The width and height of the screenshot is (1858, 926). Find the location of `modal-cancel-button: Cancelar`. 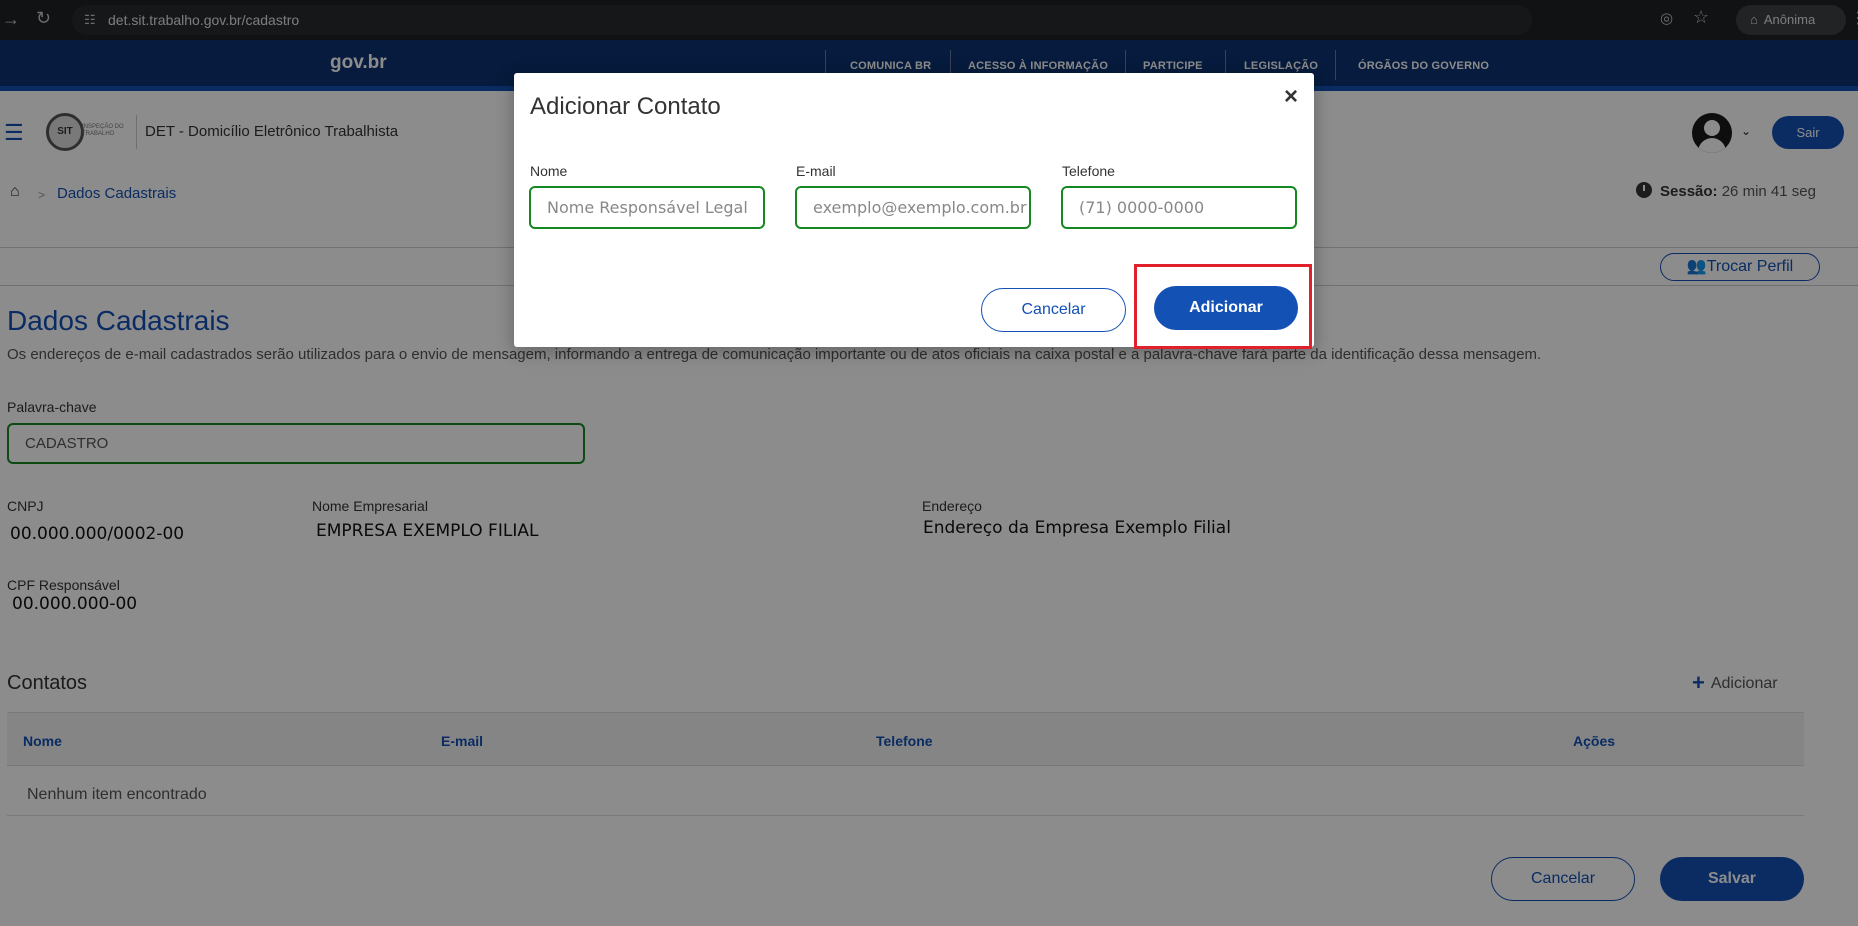

modal-cancel-button: Cancelar is located at coordinates (1053, 310).